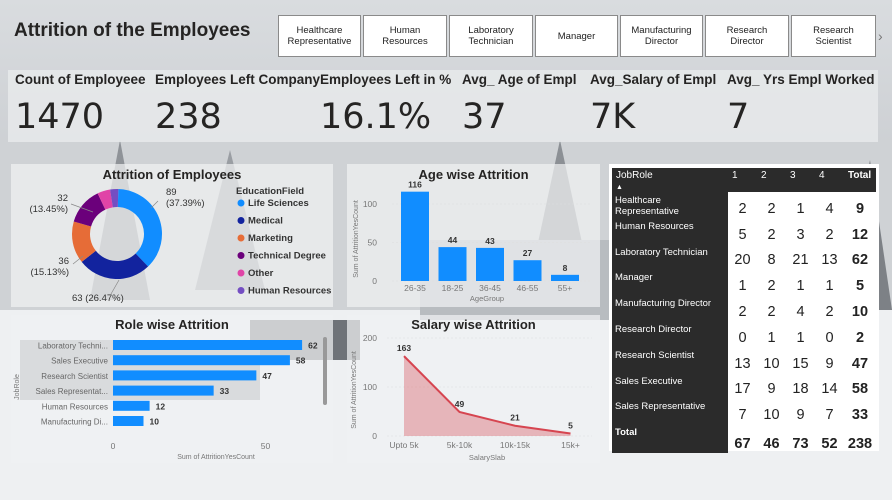  What do you see at coordinates (860, 415) in the screenshot?
I see `matrix-row-total: 33` at bounding box center [860, 415].